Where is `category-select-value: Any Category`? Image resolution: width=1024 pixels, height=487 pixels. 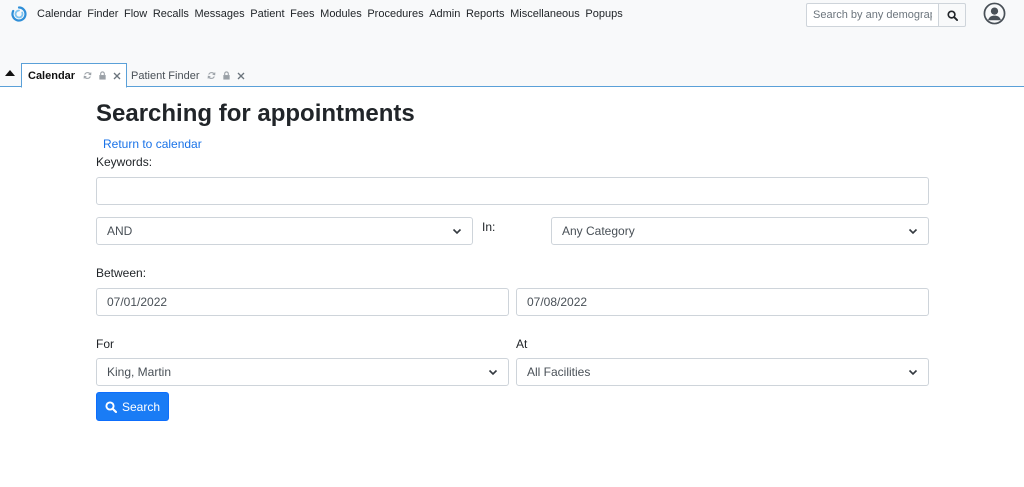 category-select-value: Any Category is located at coordinates (598, 231).